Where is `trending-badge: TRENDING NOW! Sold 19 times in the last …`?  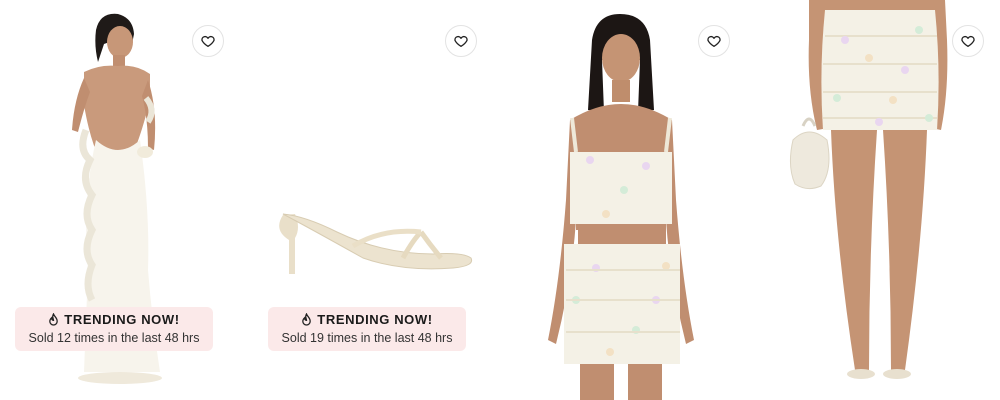
trending-badge: TRENDING NOW! Sold 19 times in the last … is located at coordinates (367, 329).